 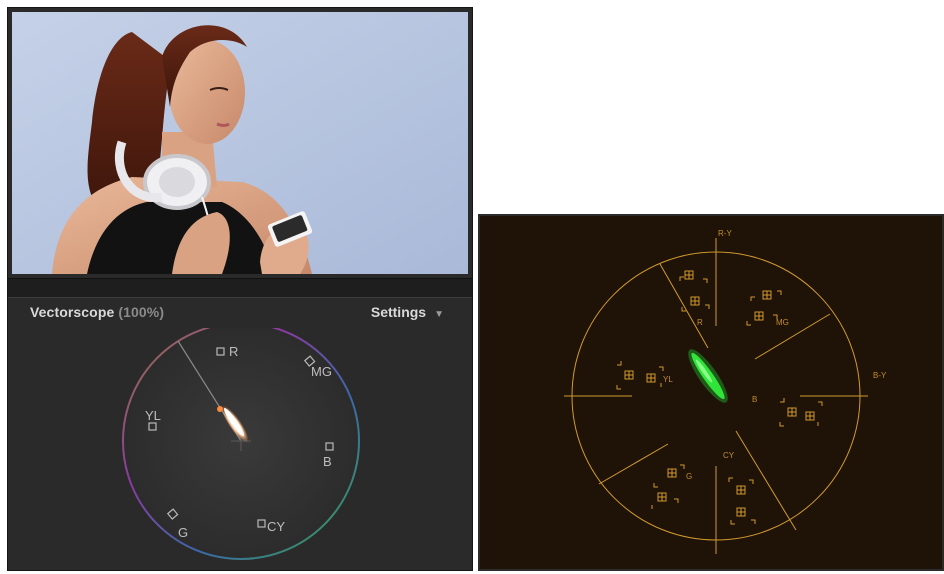 What do you see at coordinates (72, 312) in the screenshot?
I see `scope-title-label: Vectorscope` at bounding box center [72, 312].